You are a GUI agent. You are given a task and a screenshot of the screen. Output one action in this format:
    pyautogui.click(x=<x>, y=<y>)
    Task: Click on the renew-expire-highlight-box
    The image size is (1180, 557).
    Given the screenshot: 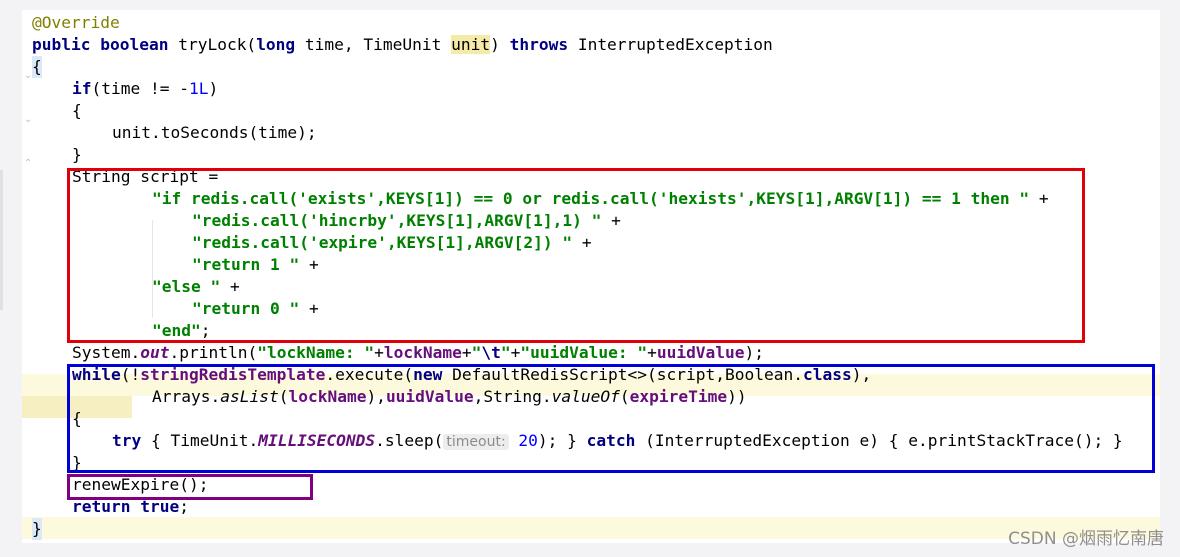 What is the action you would take?
    pyautogui.click(x=190, y=487)
    